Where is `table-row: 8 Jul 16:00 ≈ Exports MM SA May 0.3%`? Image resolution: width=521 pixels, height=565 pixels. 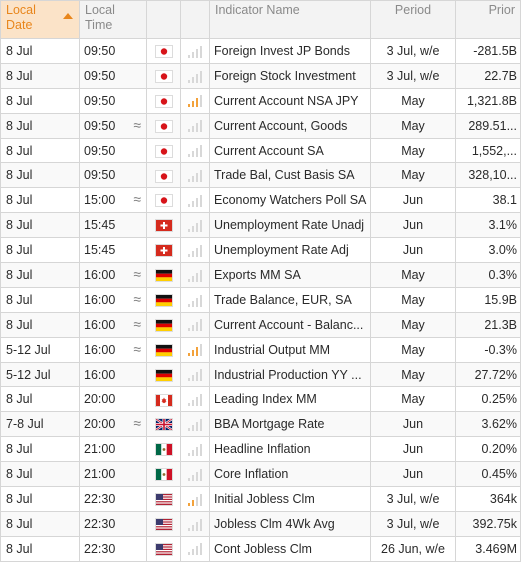 table-row: 8 Jul 16:00 ≈ Exports MM SA May 0.3% is located at coordinates (260, 275).